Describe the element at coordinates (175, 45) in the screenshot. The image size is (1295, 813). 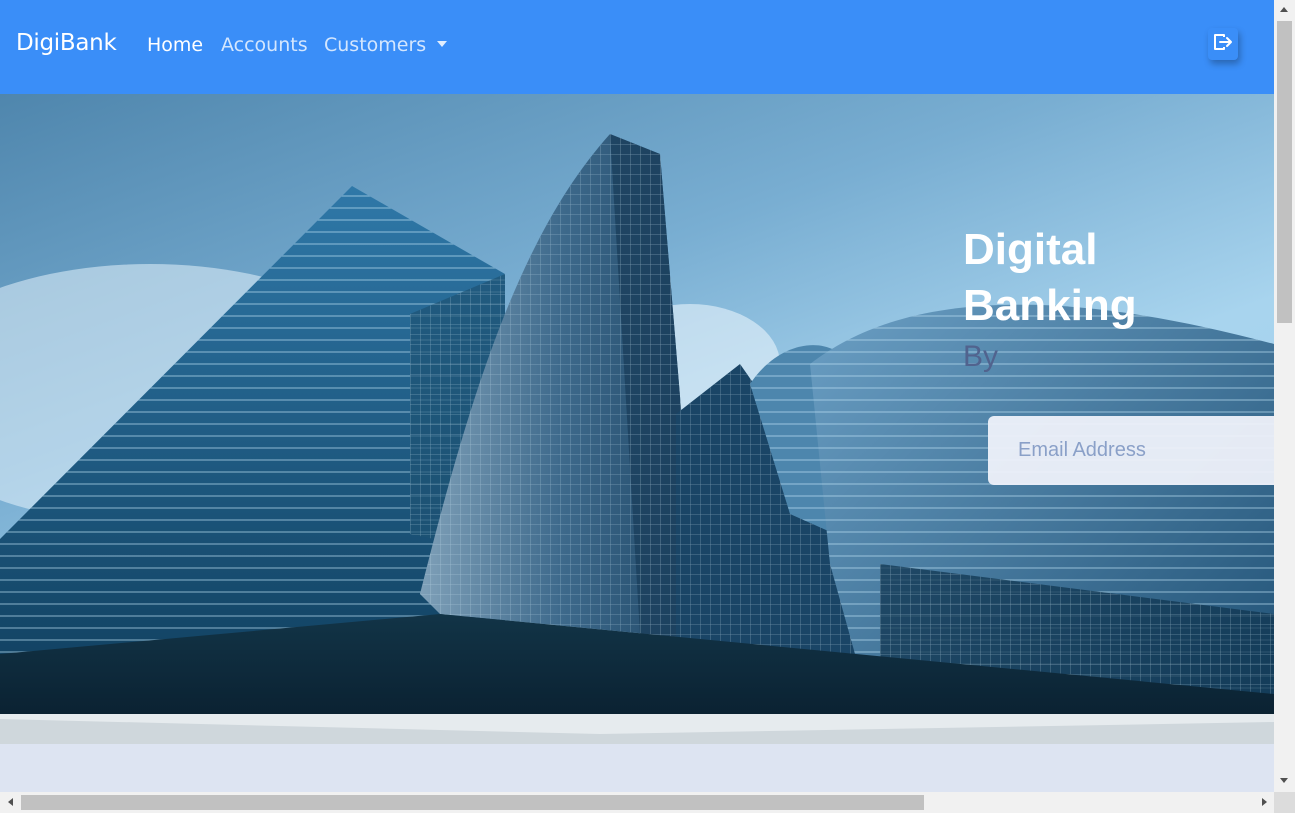
I see `nav-link-home: Home` at that location.